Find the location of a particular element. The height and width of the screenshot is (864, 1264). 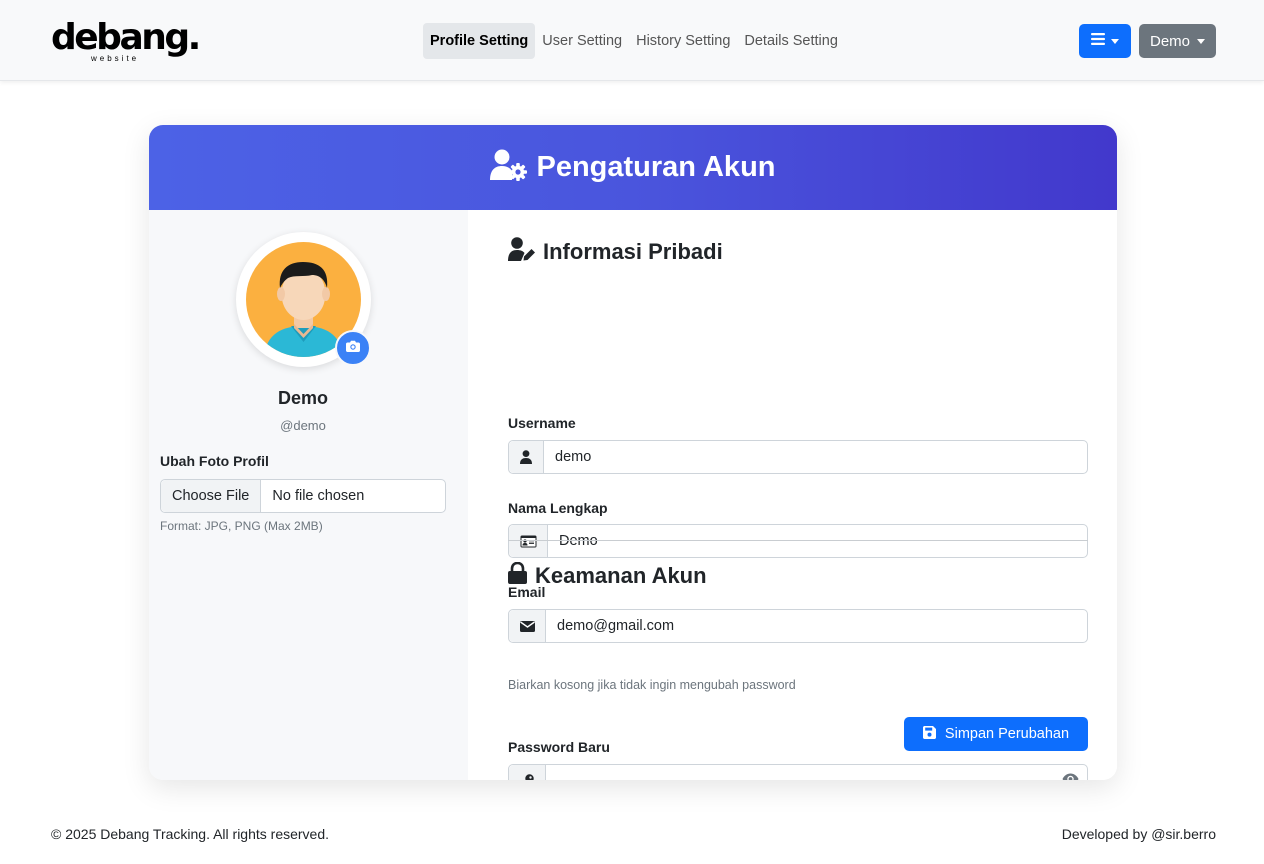

menu-dropdown-button is located at coordinates (1105, 41).